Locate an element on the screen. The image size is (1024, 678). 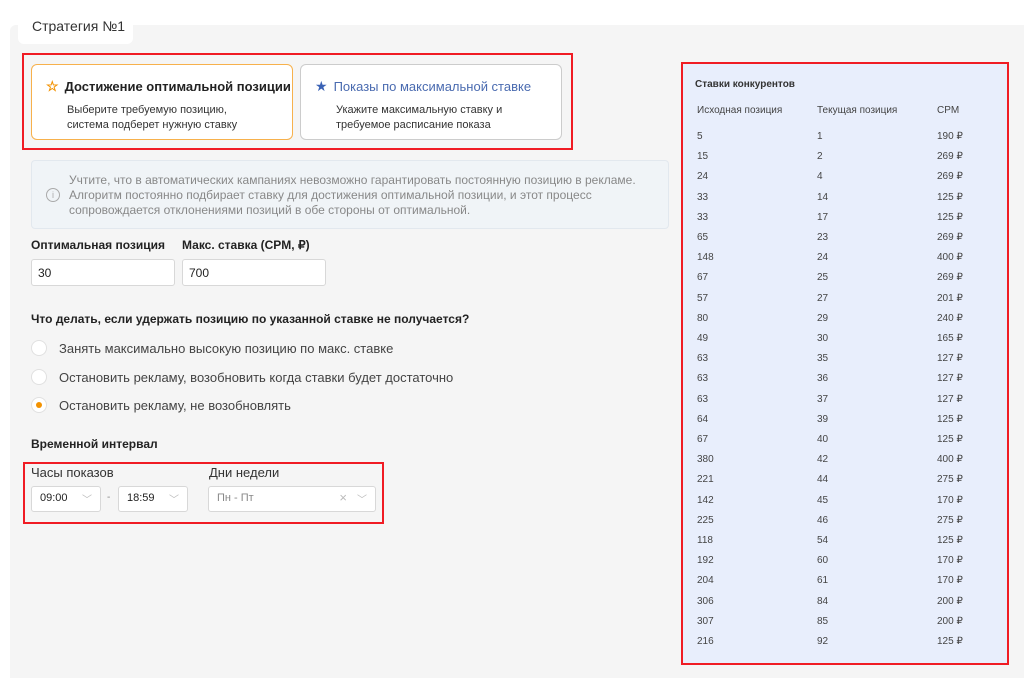
optimal-position-input: 30 is located at coordinates (103, 272).